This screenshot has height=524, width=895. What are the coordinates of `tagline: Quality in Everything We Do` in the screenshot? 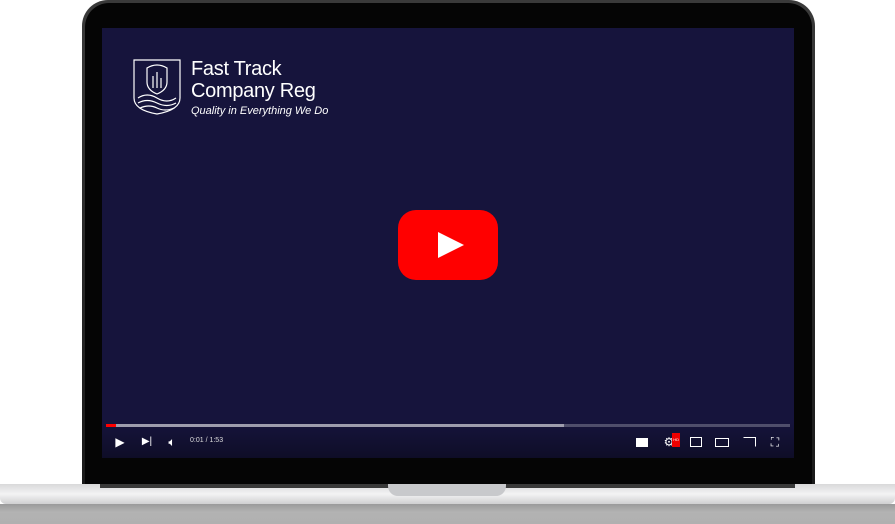 It's located at (260, 111).